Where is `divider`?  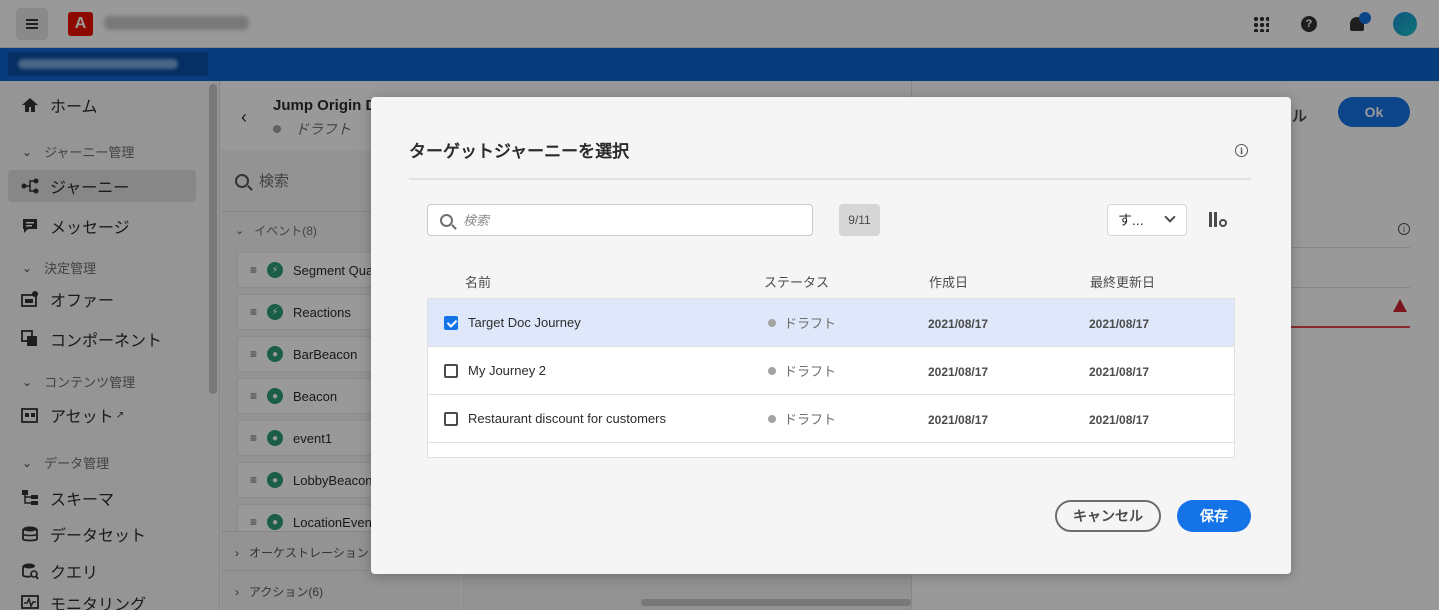 divider is located at coordinates (830, 179).